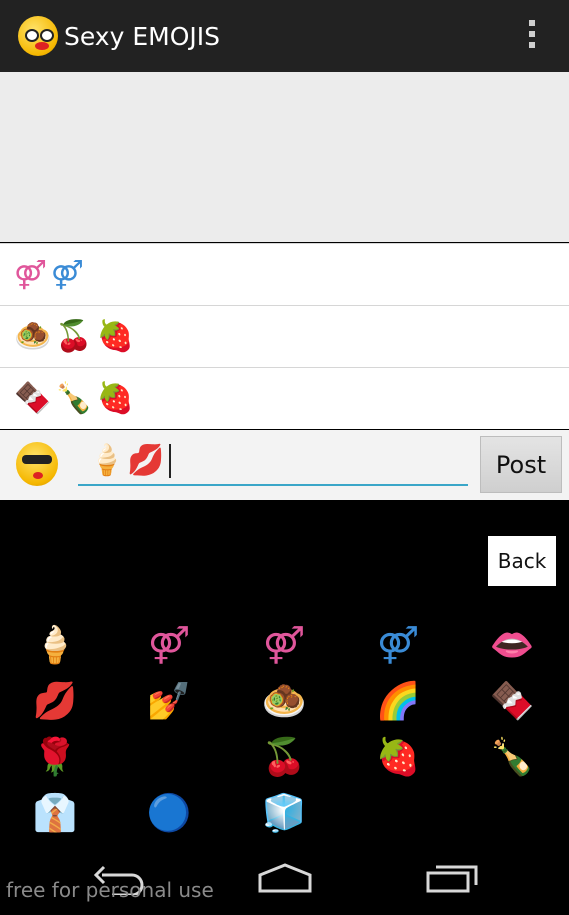 The width and height of the screenshot is (569, 915). Describe the element at coordinates (33, 336) in the screenshot. I see `emoji: 🧆` at that location.